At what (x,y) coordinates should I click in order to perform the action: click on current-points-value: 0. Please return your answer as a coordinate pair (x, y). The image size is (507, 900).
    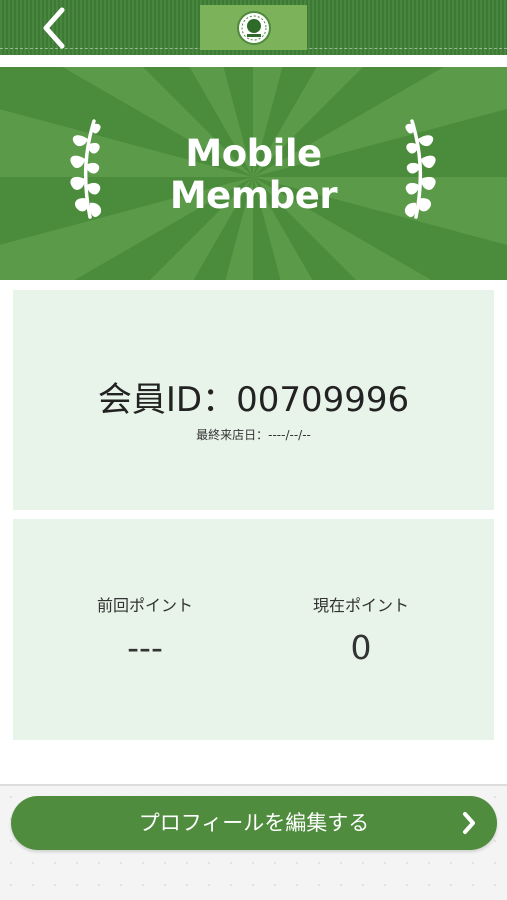
    Looking at the image, I should click on (361, 647).